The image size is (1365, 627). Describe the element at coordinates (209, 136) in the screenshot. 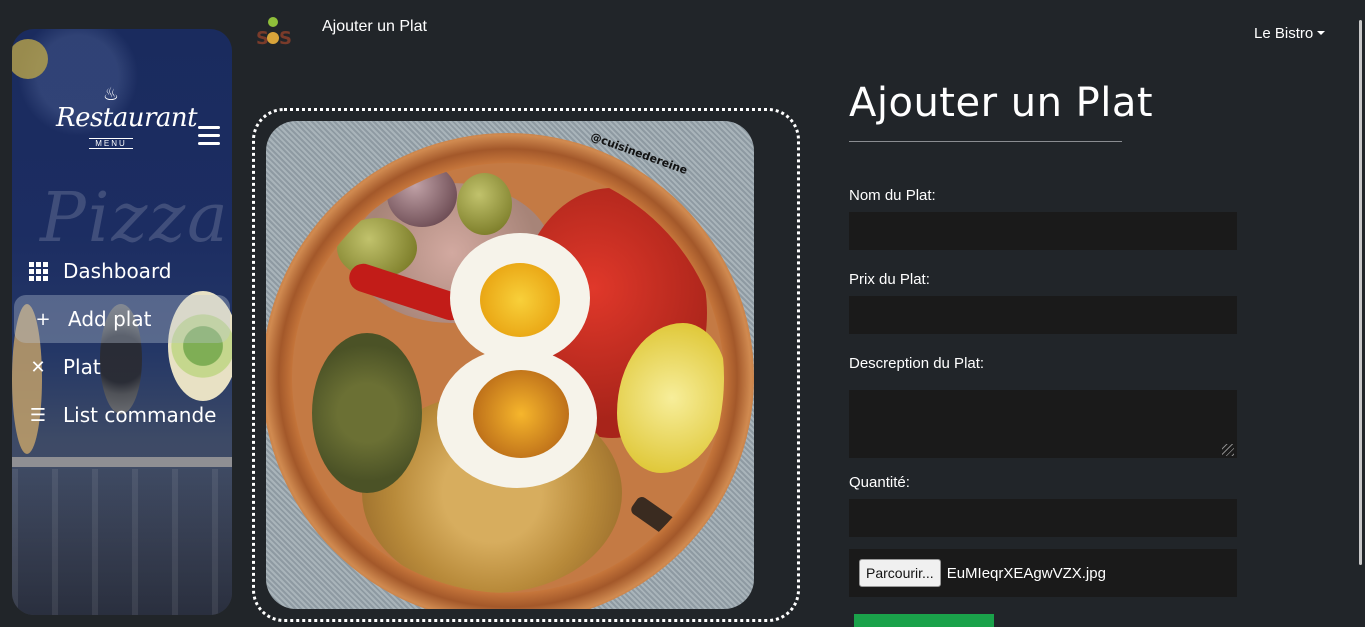

I see `hamburger-menu-icon` at that location.